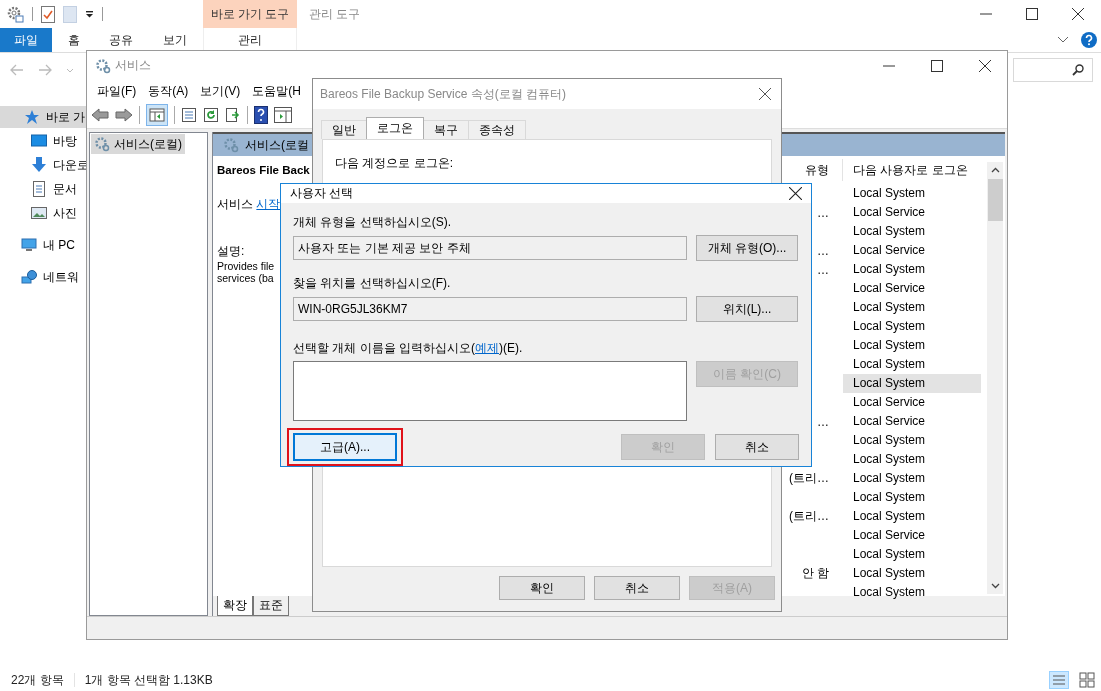  Describe the element at coordinates (157, 115) in the screenshot. I see `console-tree-icon` at that location.